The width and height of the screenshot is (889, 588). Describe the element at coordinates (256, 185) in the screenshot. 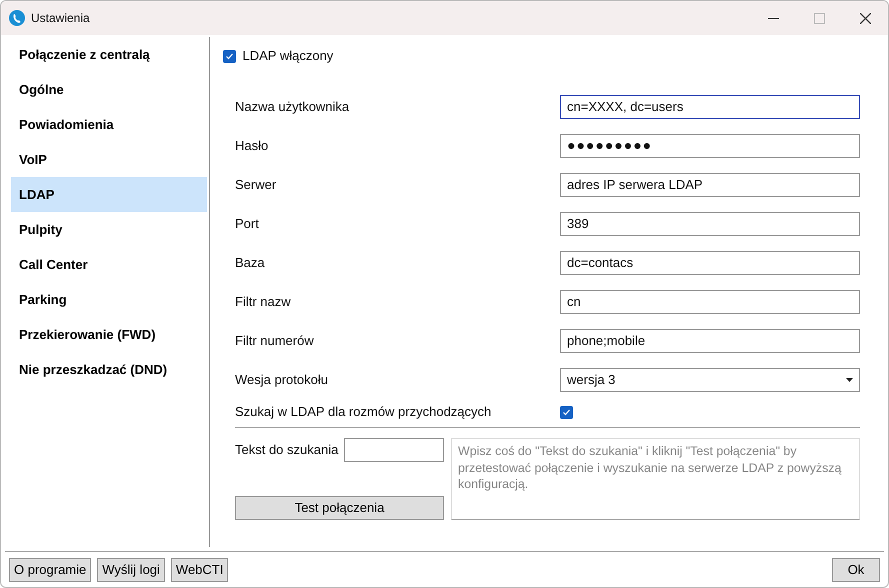

I see `field-label: Serwer` at that location.